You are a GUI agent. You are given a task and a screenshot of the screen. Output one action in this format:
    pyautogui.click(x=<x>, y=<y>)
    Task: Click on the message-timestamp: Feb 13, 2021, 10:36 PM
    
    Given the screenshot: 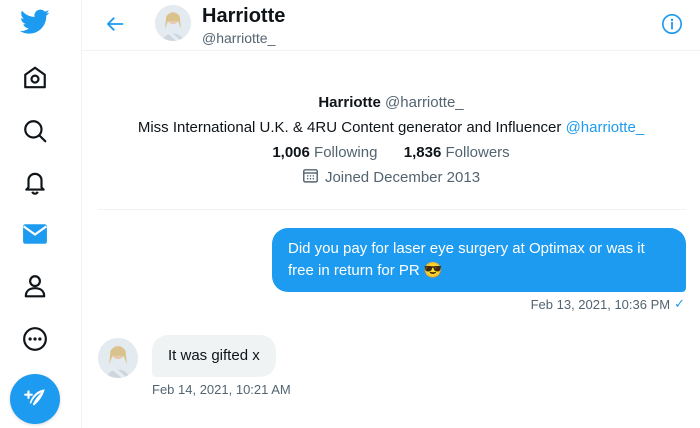 What is the action you would take?
    pyautogui.click(x=600, y=304)
    